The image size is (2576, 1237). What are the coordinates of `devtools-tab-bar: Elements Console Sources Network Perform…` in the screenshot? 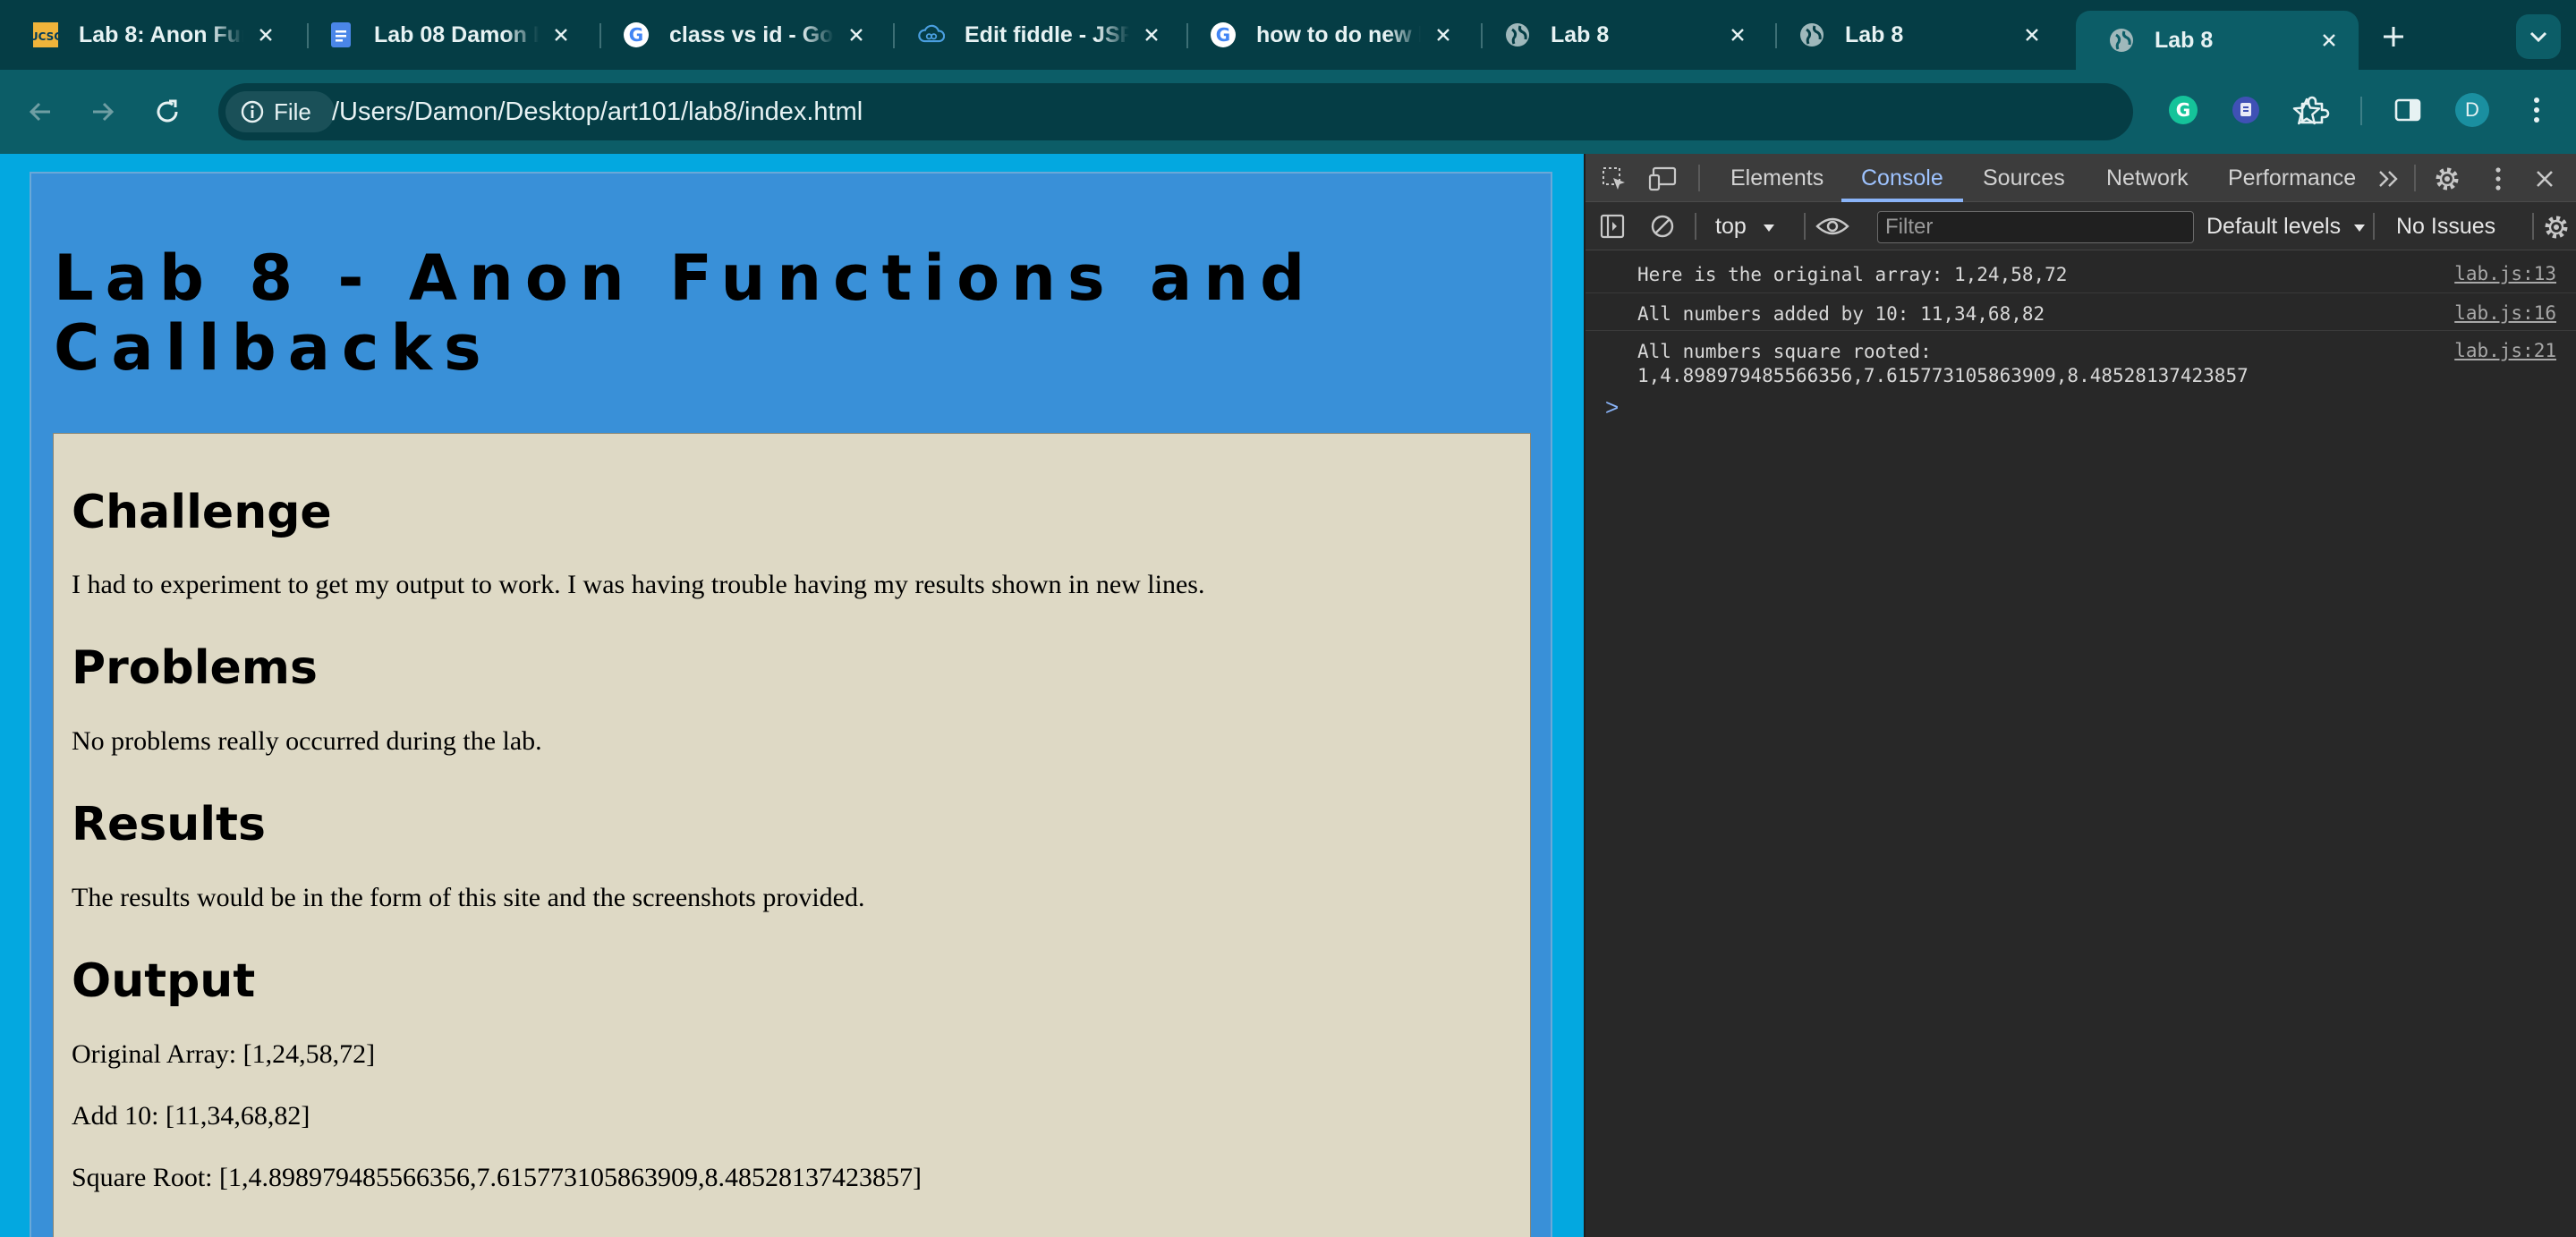 It's located at (2081, 178).